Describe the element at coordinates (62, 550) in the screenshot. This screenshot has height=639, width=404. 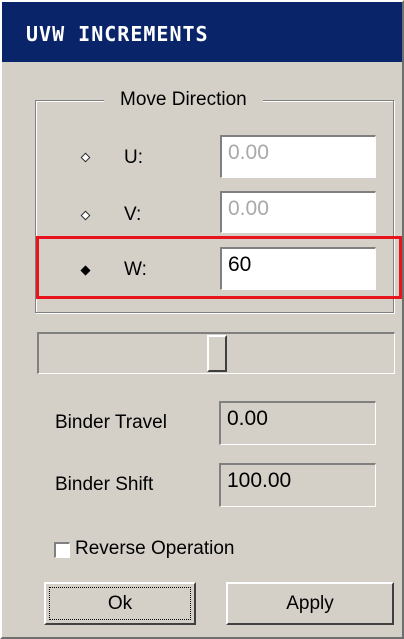
I see `reverse-operation-checkbox` at that location.